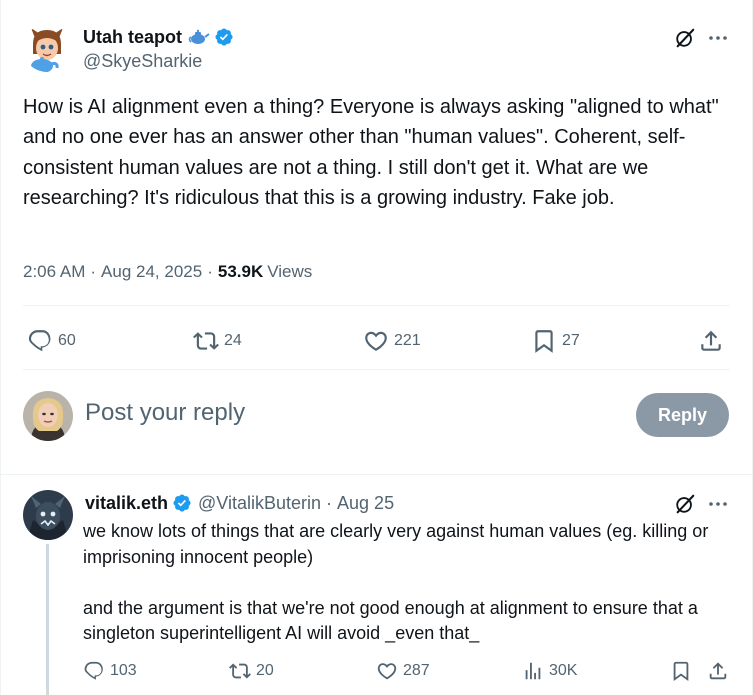 This screenshot has height=695, width=753. I want to click on reply-author-avatar, so click(48, 515).